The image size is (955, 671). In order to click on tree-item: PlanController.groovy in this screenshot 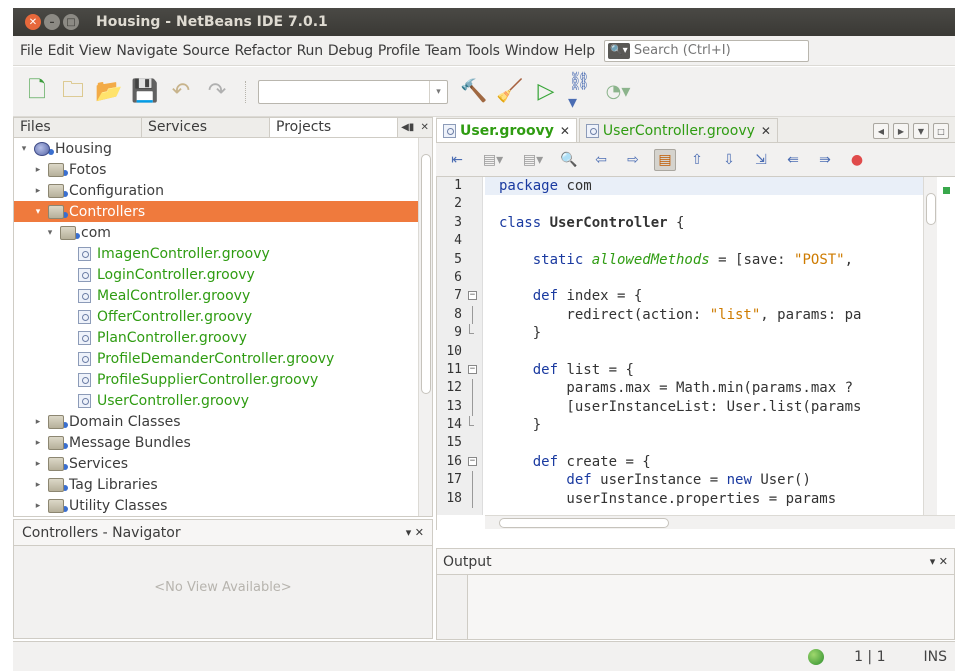, I will do `click(216, 337)`.